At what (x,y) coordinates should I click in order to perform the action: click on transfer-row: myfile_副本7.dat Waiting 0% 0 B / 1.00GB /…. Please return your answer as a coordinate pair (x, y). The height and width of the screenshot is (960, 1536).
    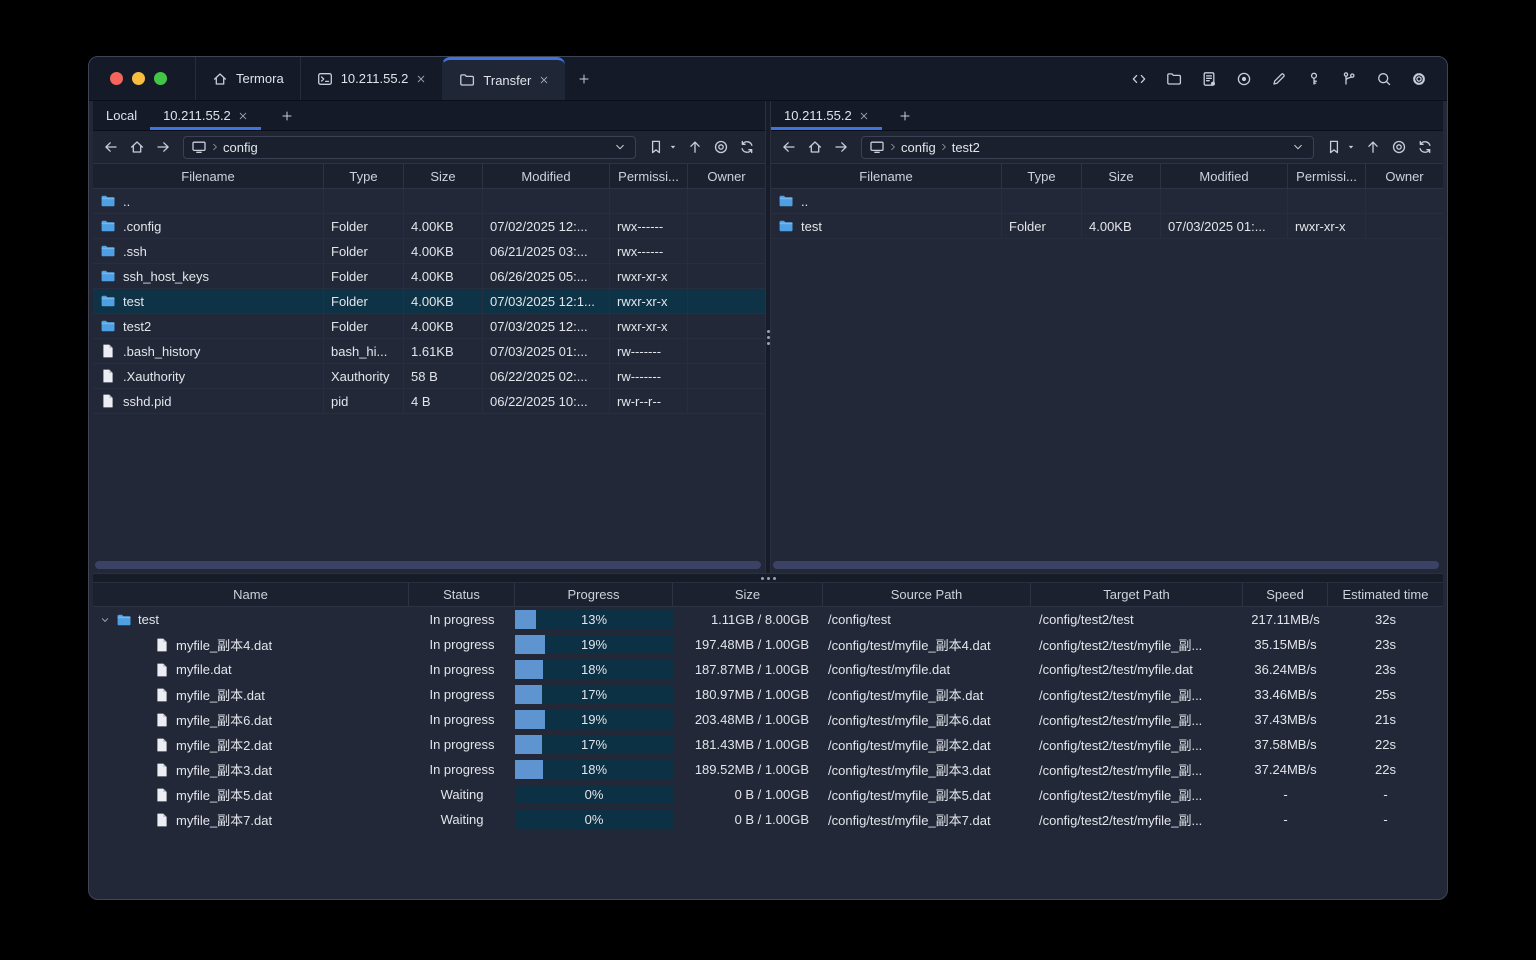
    Looking at the image, I should click on (768, 819).